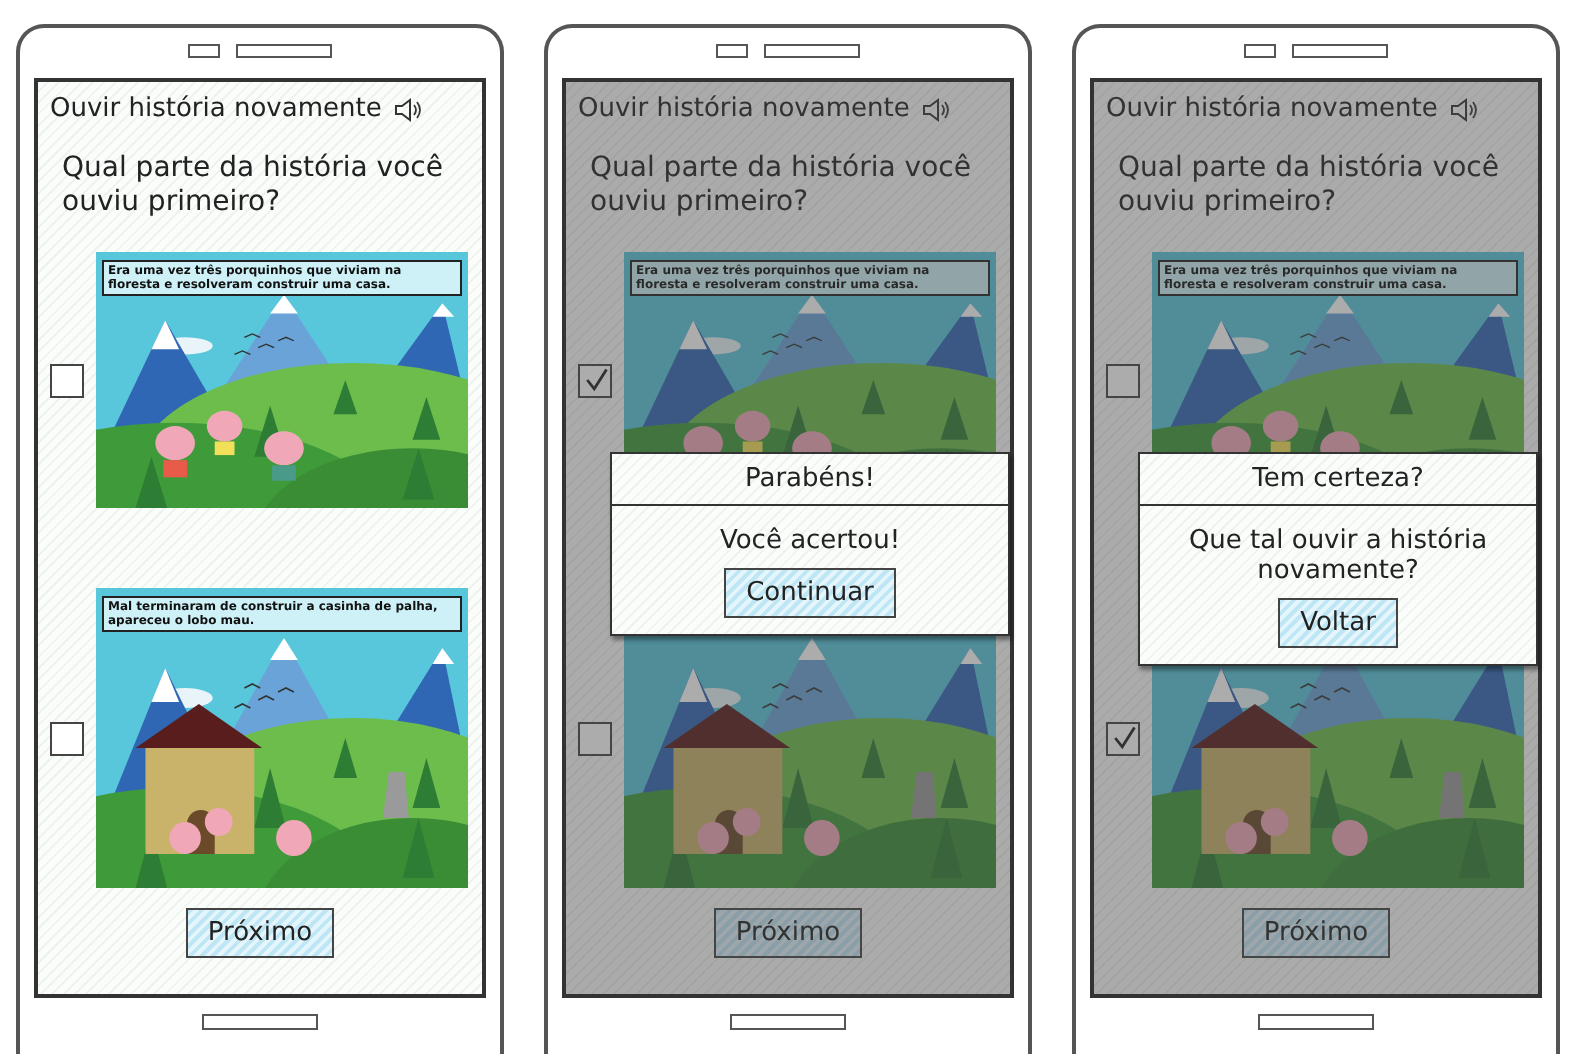 The image size is (1584, 1054). Describe the element at coordinates (810, 541) in the screenshot. I see `dialog-message: Você acertou!` at that location.